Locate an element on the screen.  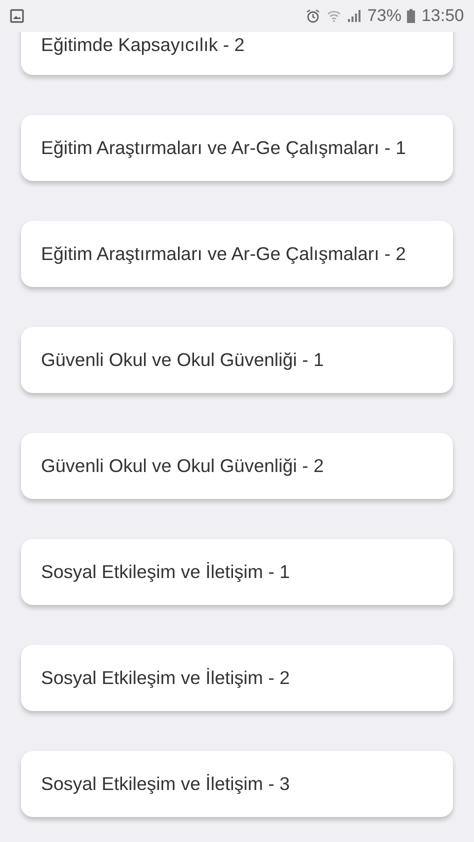
clock-time: 13:50 is located at coordinates (442, 16).